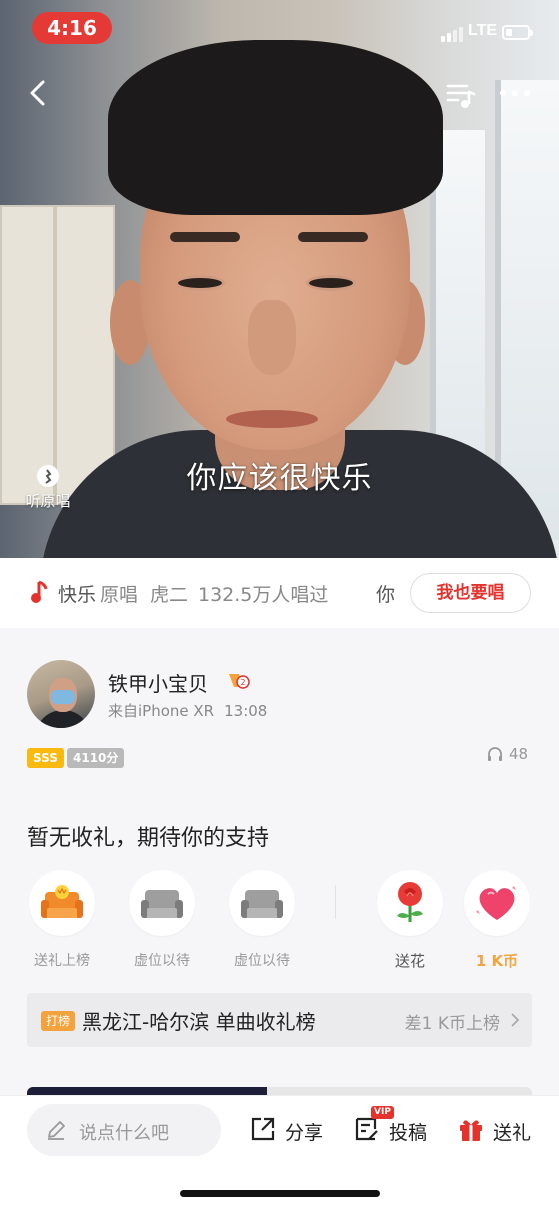 The image size is (559, 1209). Describe the element at coordinates (48, 501) in the screenshot. I see `listen-original-label: 听原唱` at that location.